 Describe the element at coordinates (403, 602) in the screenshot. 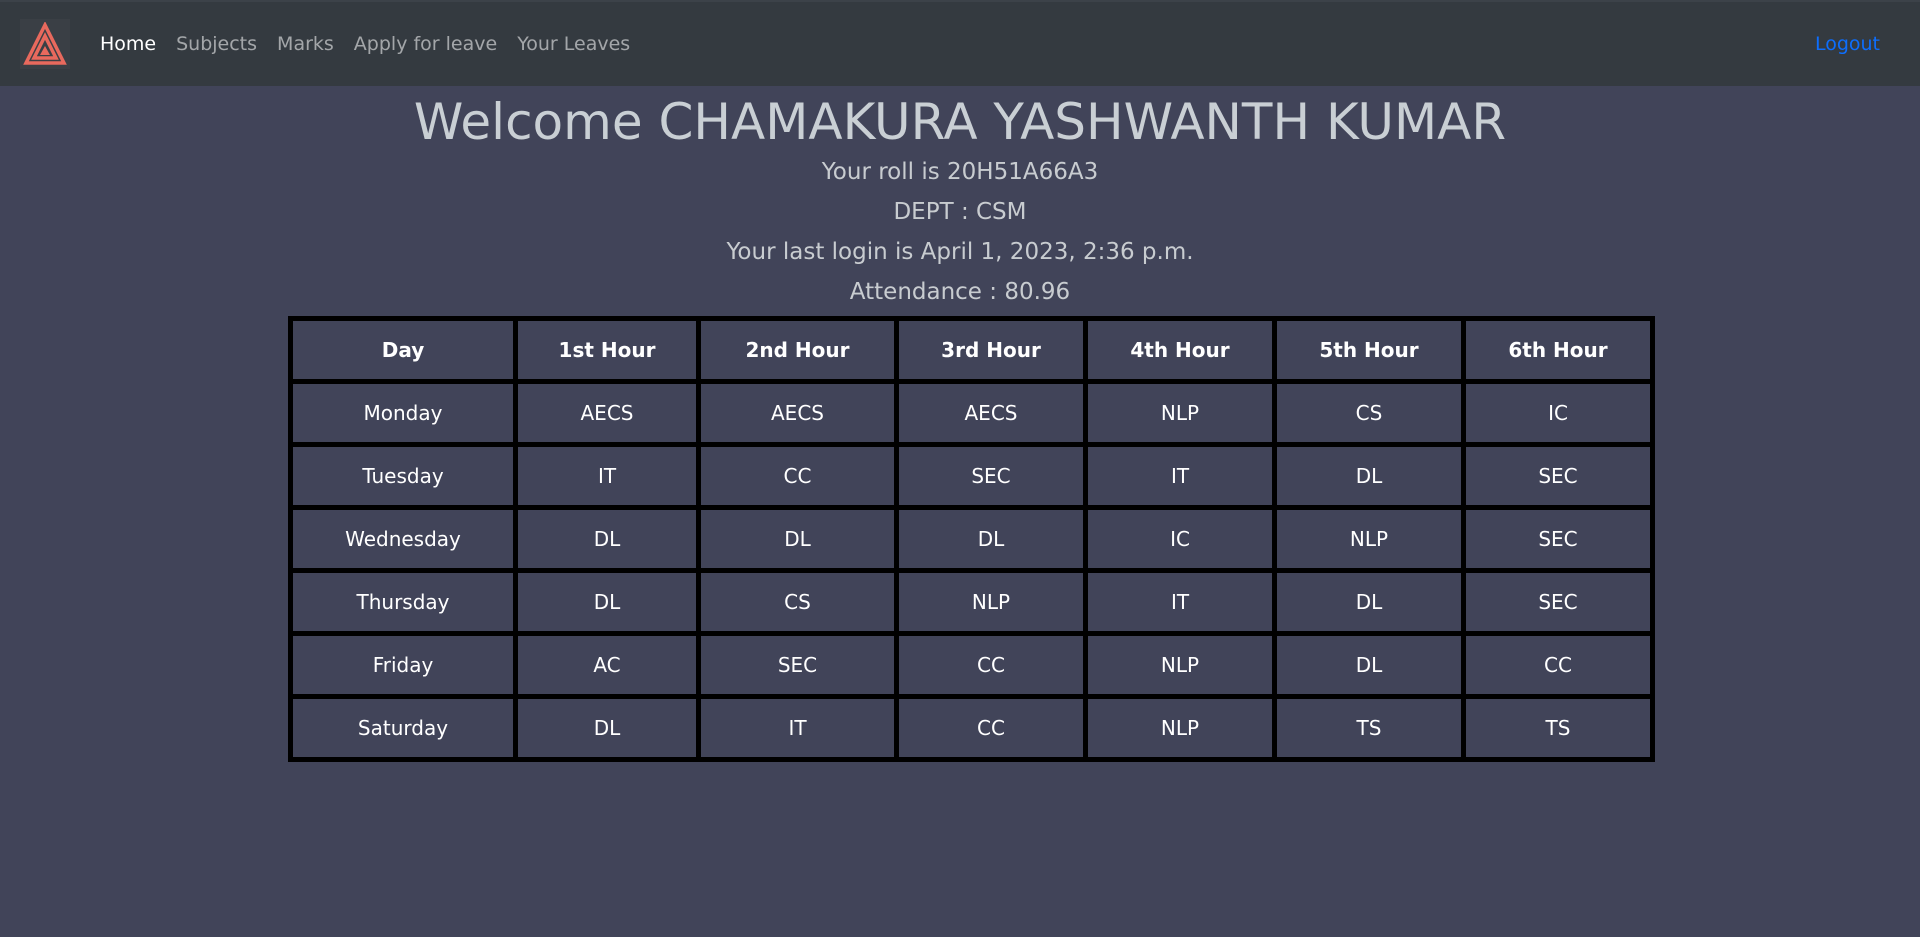

I see `table-cell: Thursday` at that location.